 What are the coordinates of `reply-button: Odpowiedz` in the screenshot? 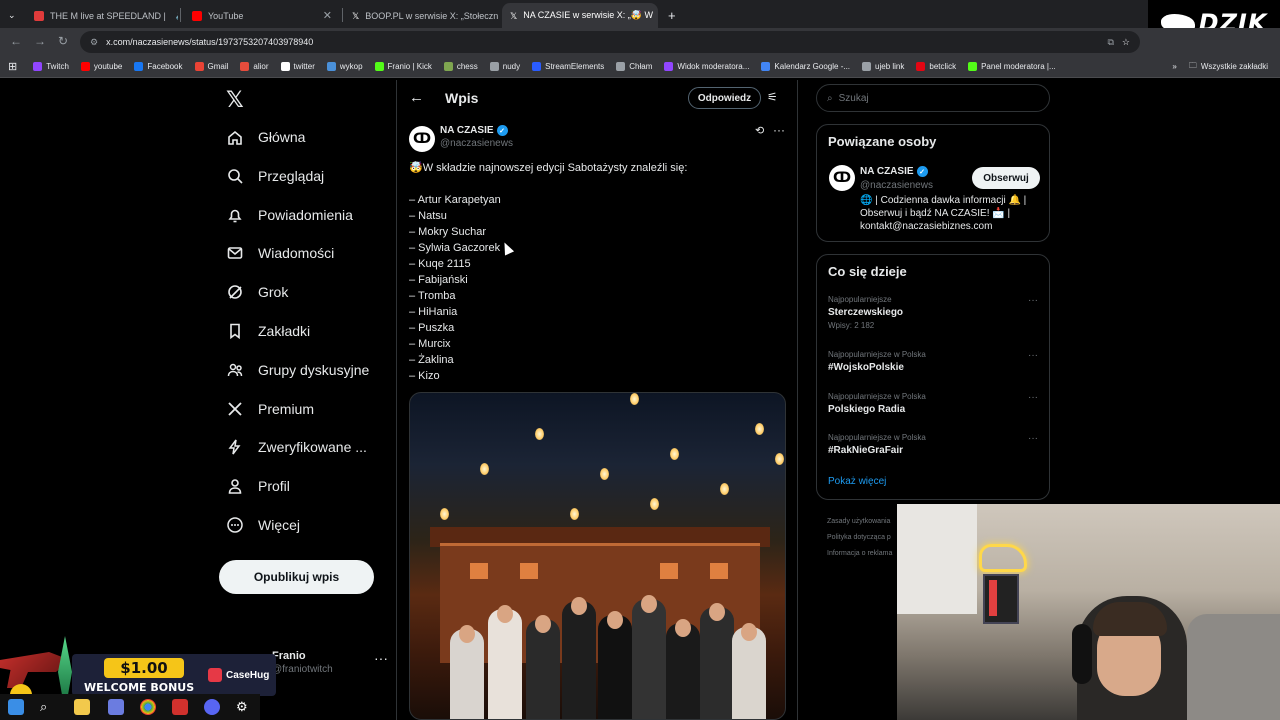 It's located at (724, 98).